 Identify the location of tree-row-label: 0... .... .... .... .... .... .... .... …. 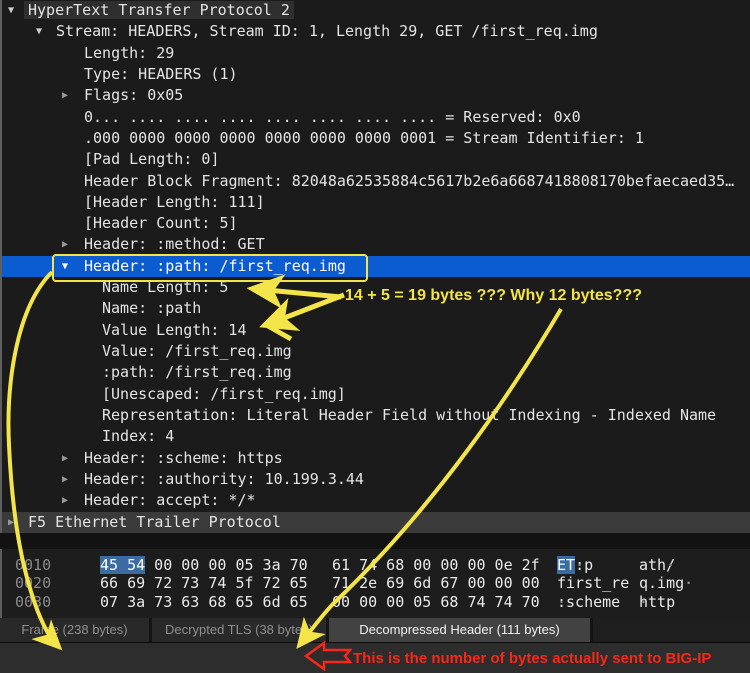
(332, 116).